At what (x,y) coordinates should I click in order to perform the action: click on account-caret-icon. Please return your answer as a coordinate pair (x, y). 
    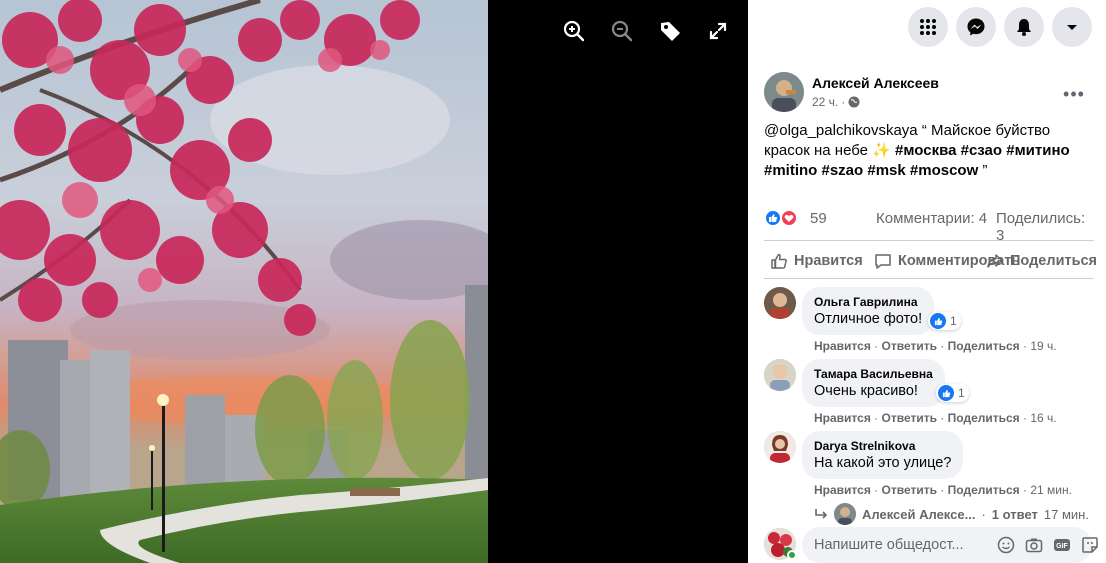
    Looking at the image, I should click on (1072, 27).